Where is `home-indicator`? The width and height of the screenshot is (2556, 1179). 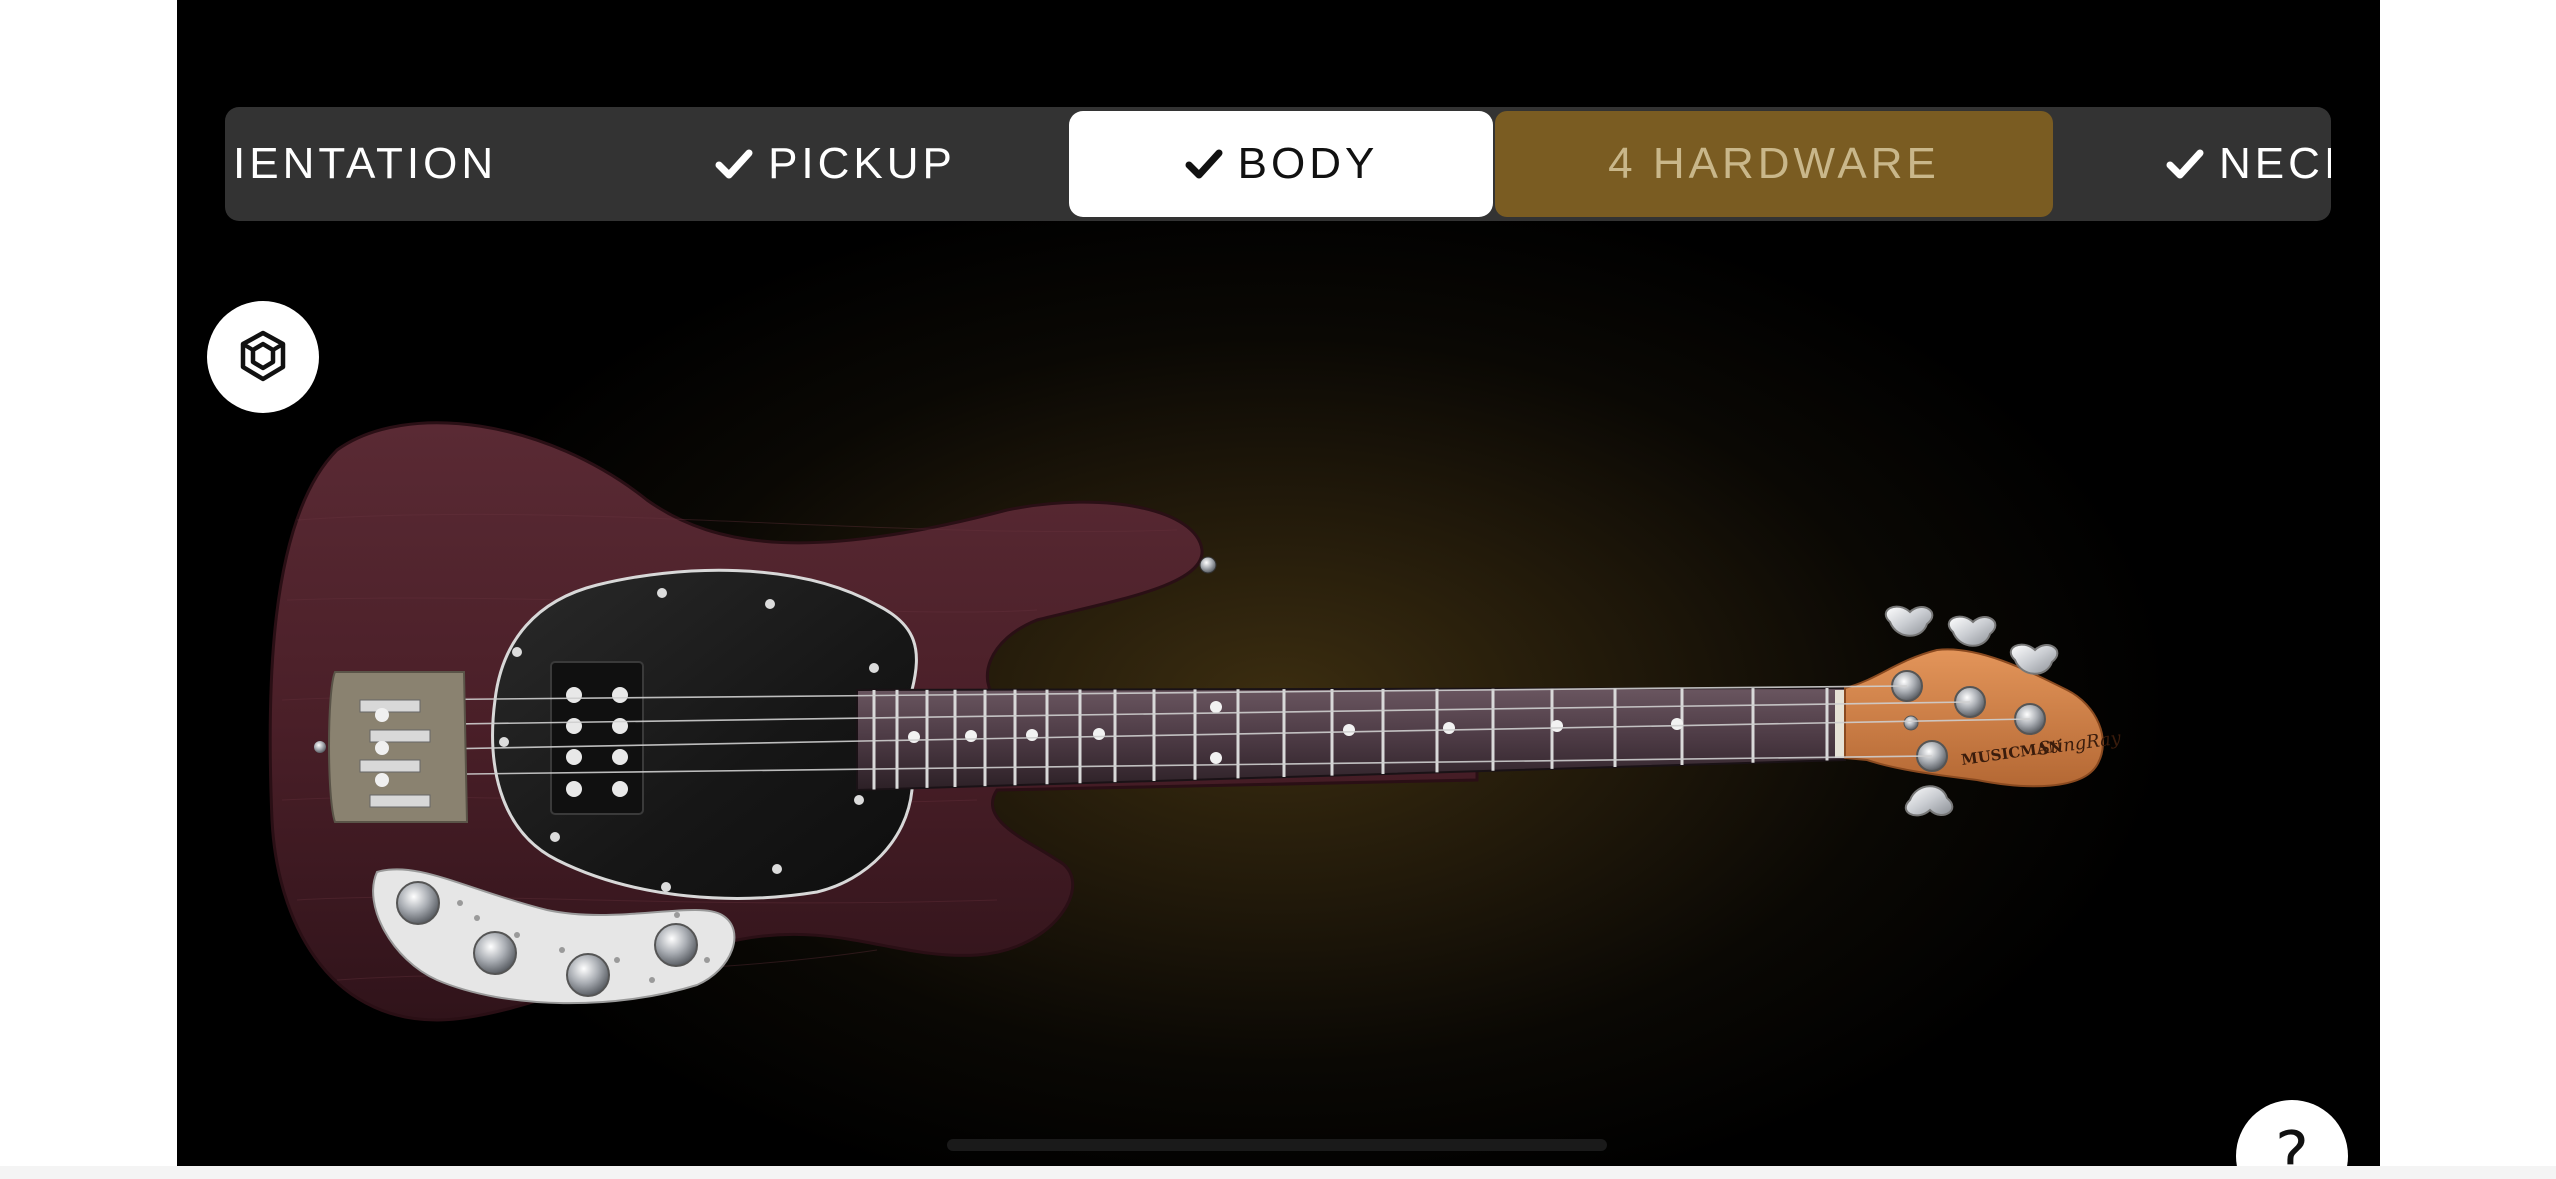
home-indicator is located at coordinates (1277, 1145).